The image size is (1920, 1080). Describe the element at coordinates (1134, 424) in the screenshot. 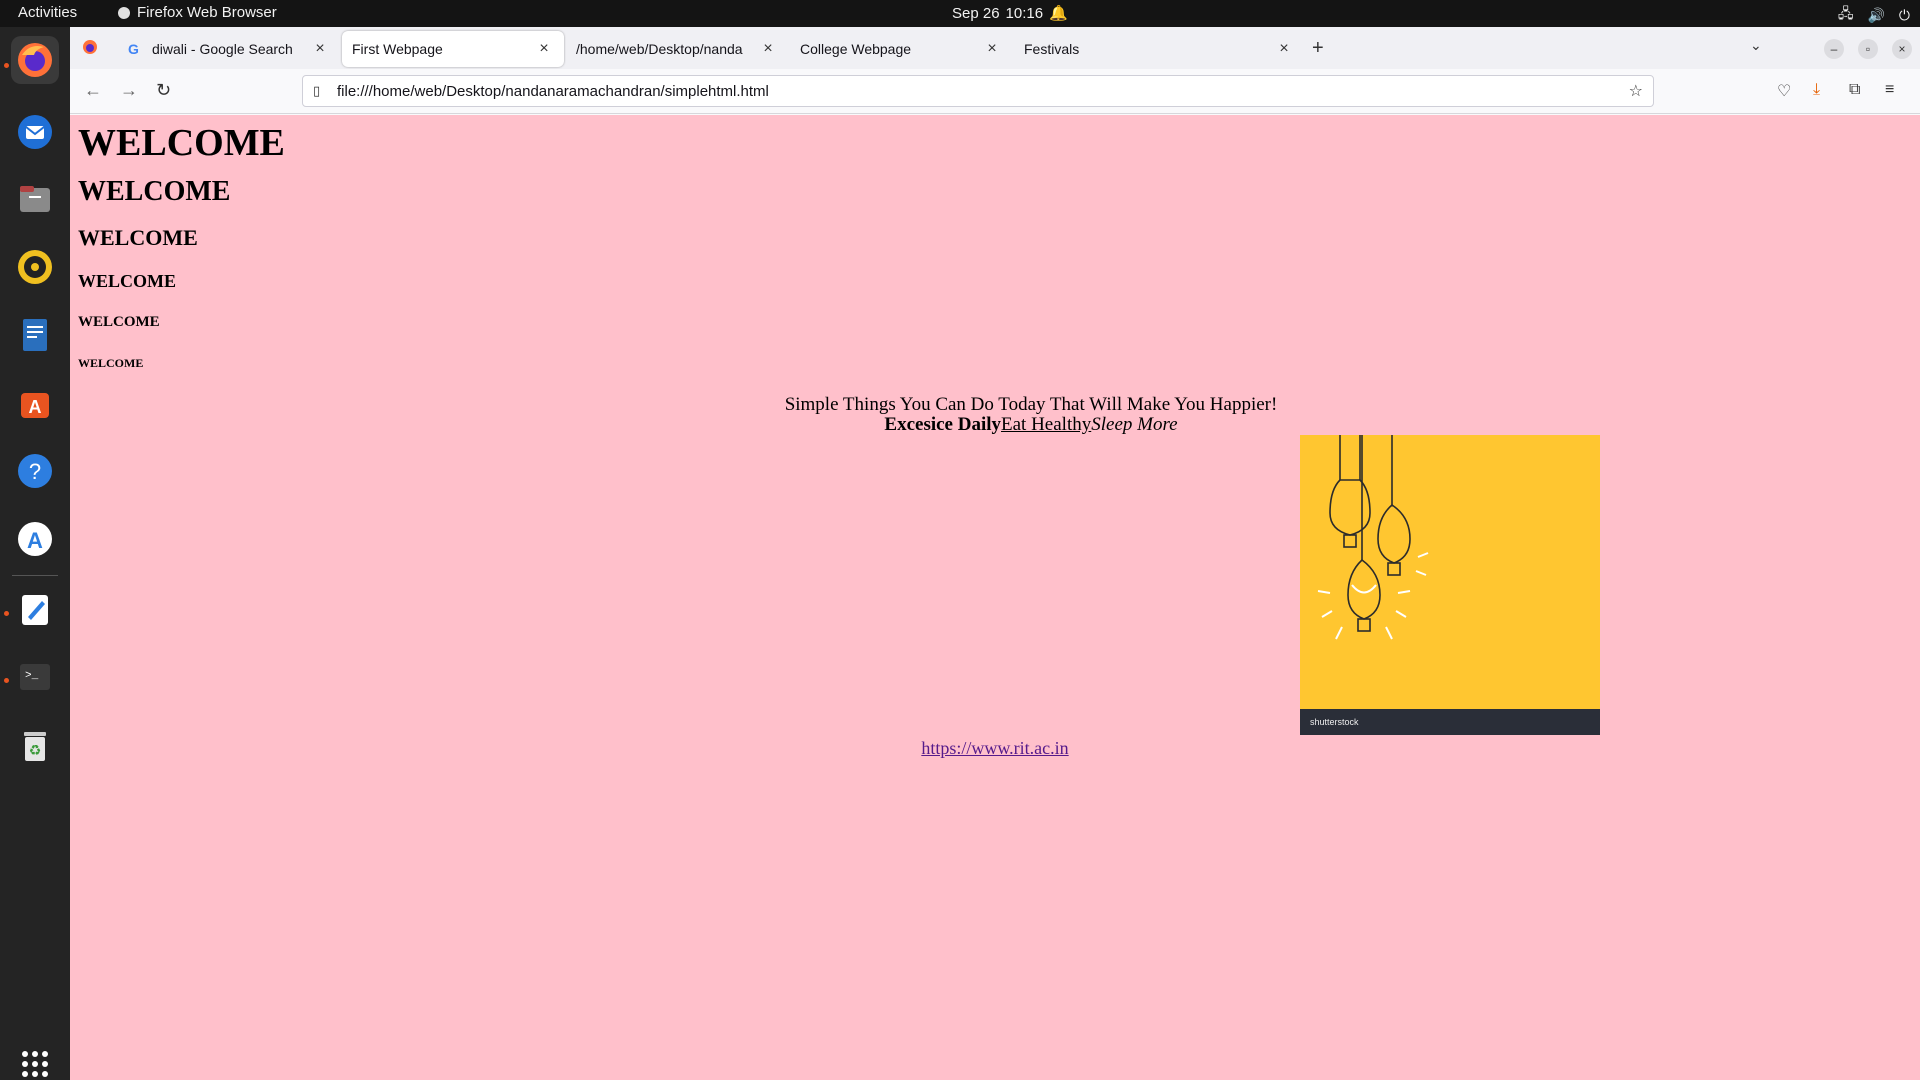

I see `italic-tip: Sleep More` at that location.